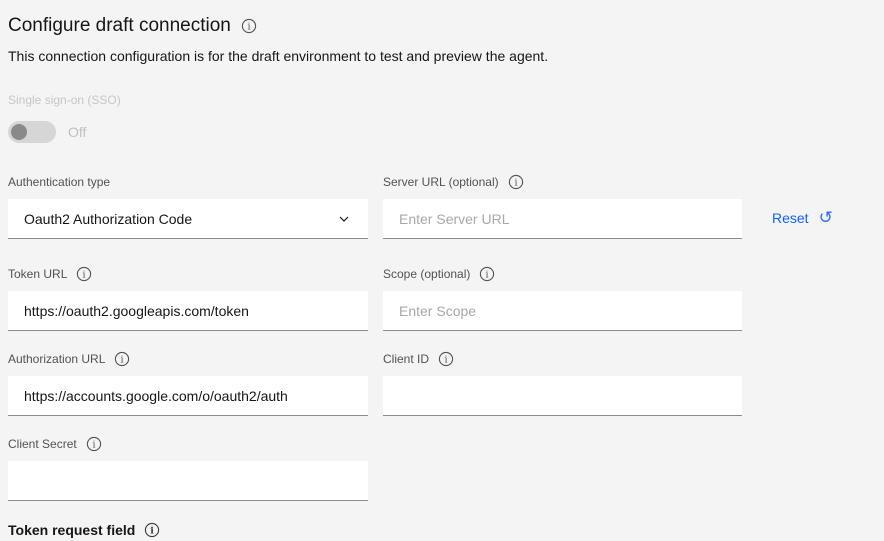 The image size is (884, 541). I want to click on form-row-2: Token URL Scope (optional), so click(446, 298).